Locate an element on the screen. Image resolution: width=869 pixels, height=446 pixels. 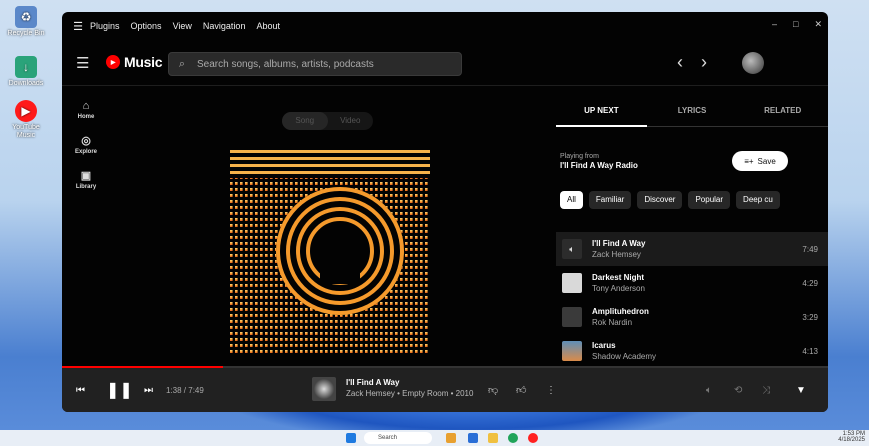
sidebar-item-label: Home is located at coordinates (86, 117).